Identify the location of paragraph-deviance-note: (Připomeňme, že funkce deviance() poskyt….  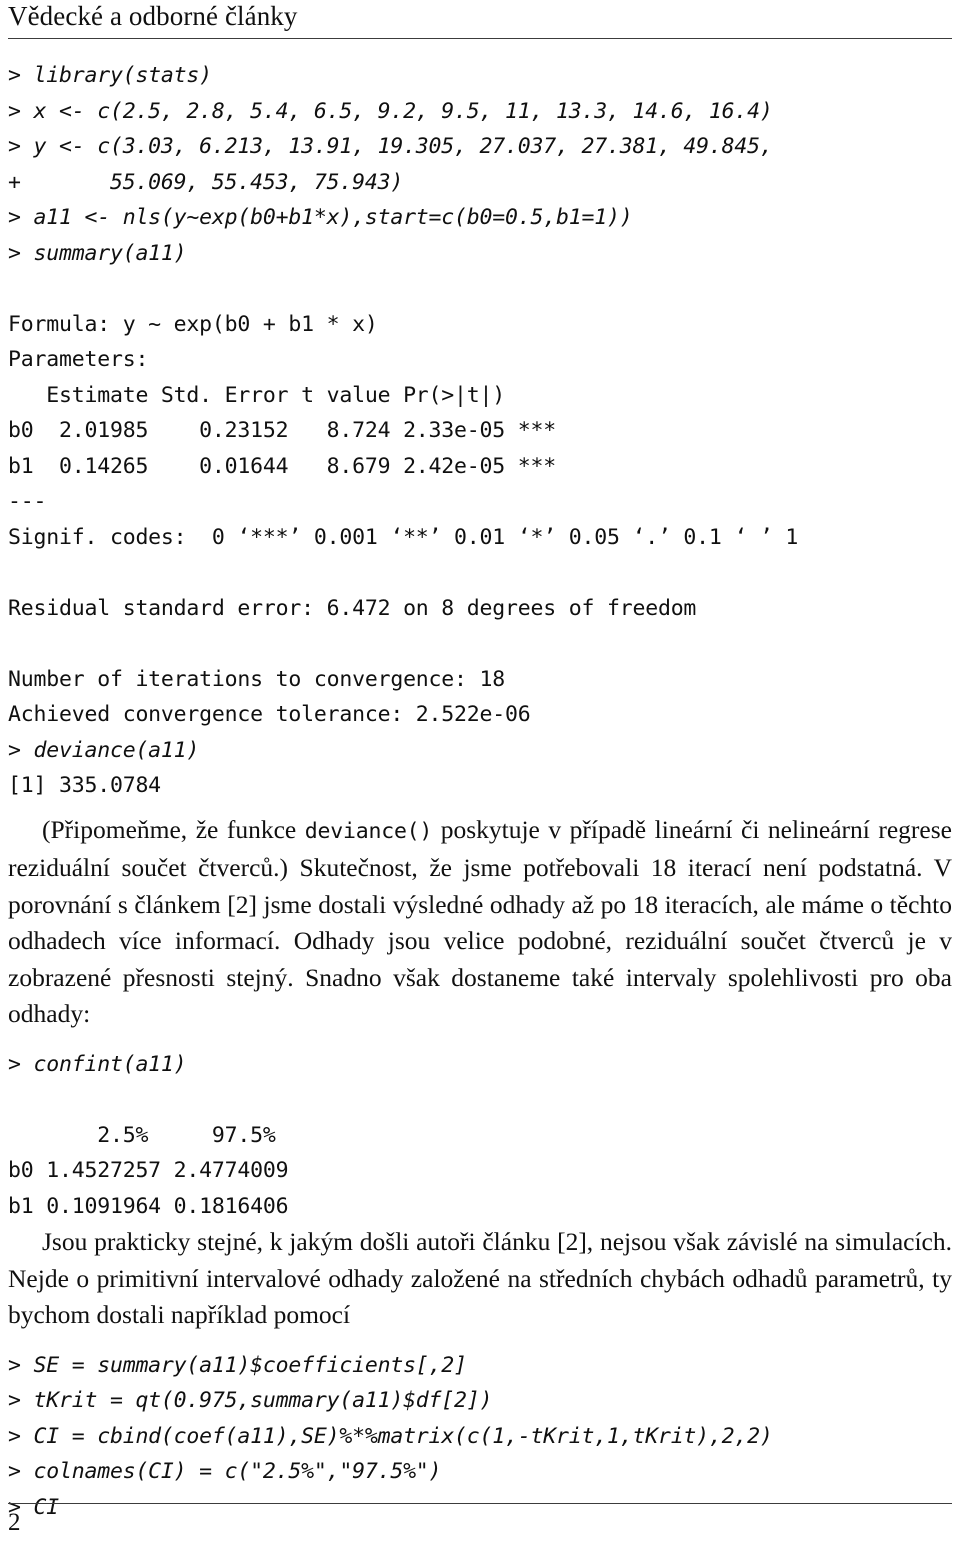
(480, 922).